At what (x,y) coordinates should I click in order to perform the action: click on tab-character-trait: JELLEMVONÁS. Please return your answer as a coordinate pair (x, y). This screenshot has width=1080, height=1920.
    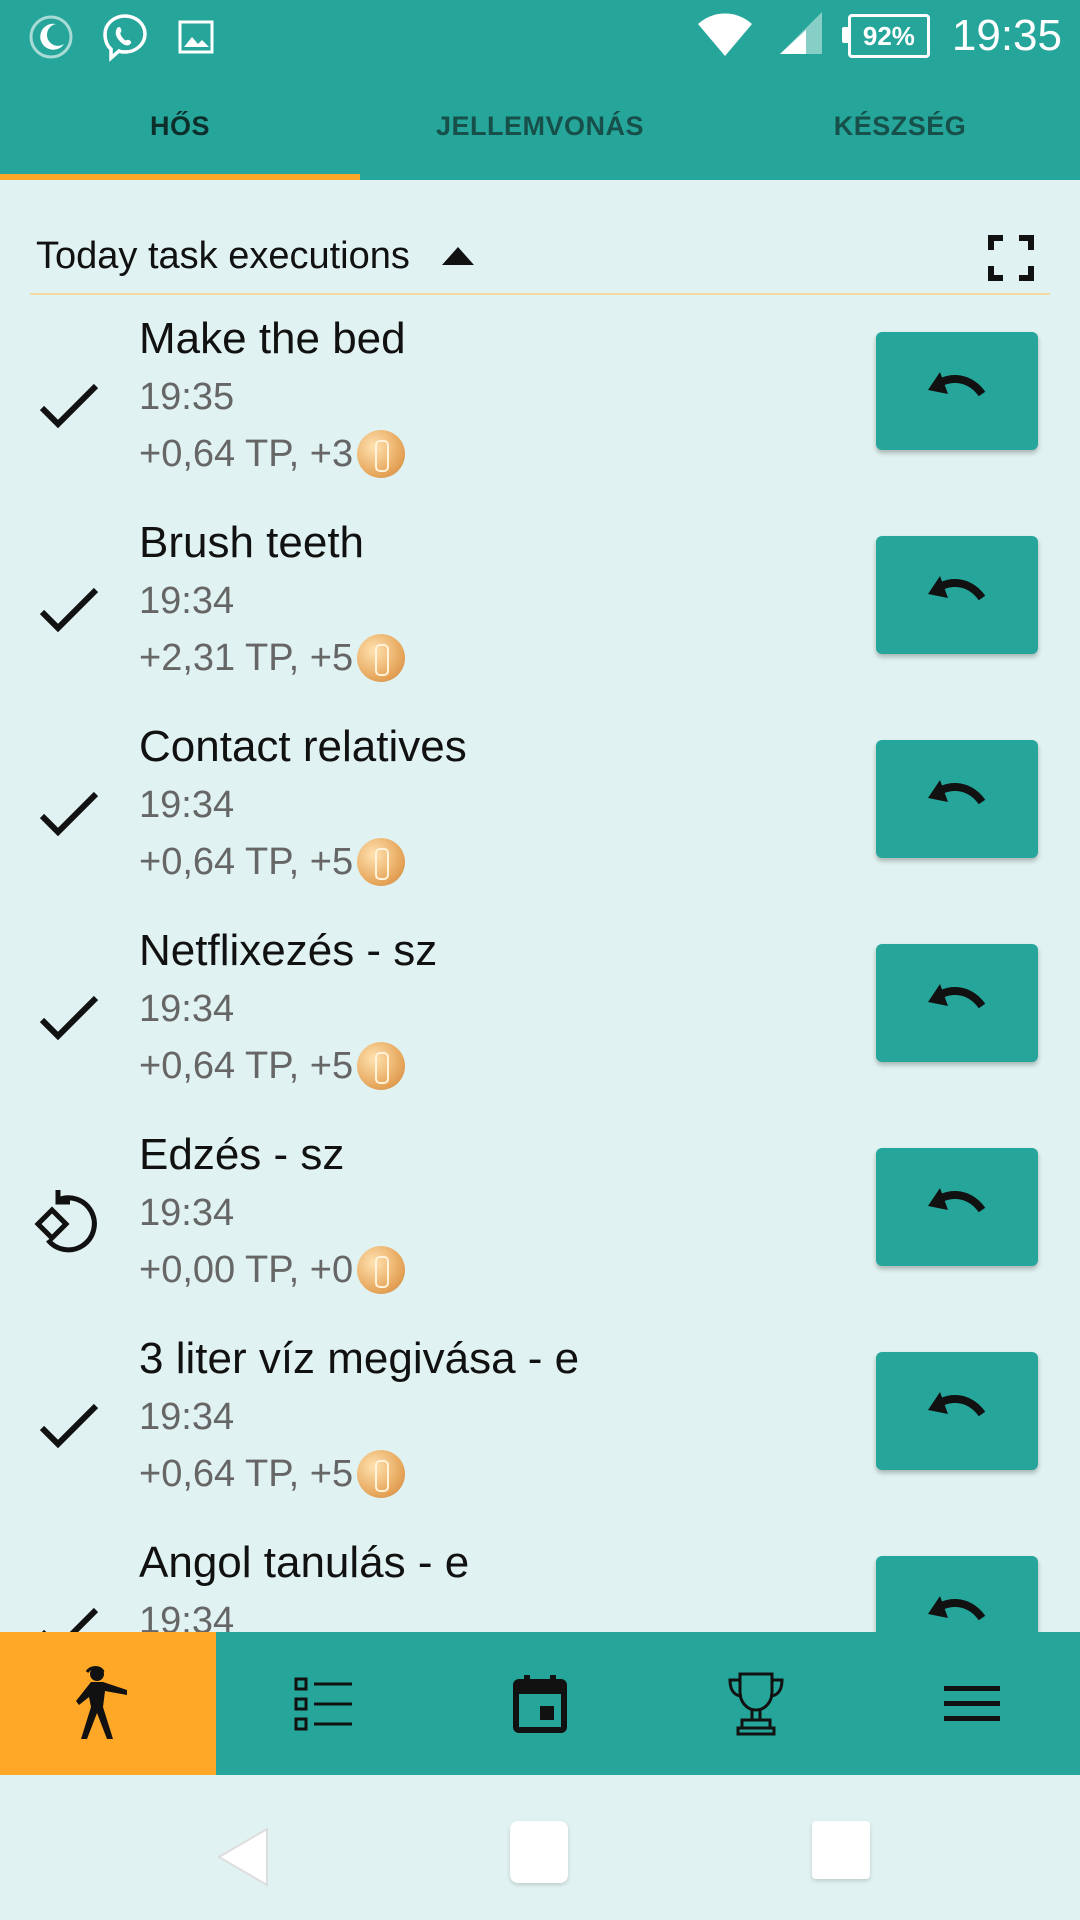
    Looking at the image, I should click on (540, 127).